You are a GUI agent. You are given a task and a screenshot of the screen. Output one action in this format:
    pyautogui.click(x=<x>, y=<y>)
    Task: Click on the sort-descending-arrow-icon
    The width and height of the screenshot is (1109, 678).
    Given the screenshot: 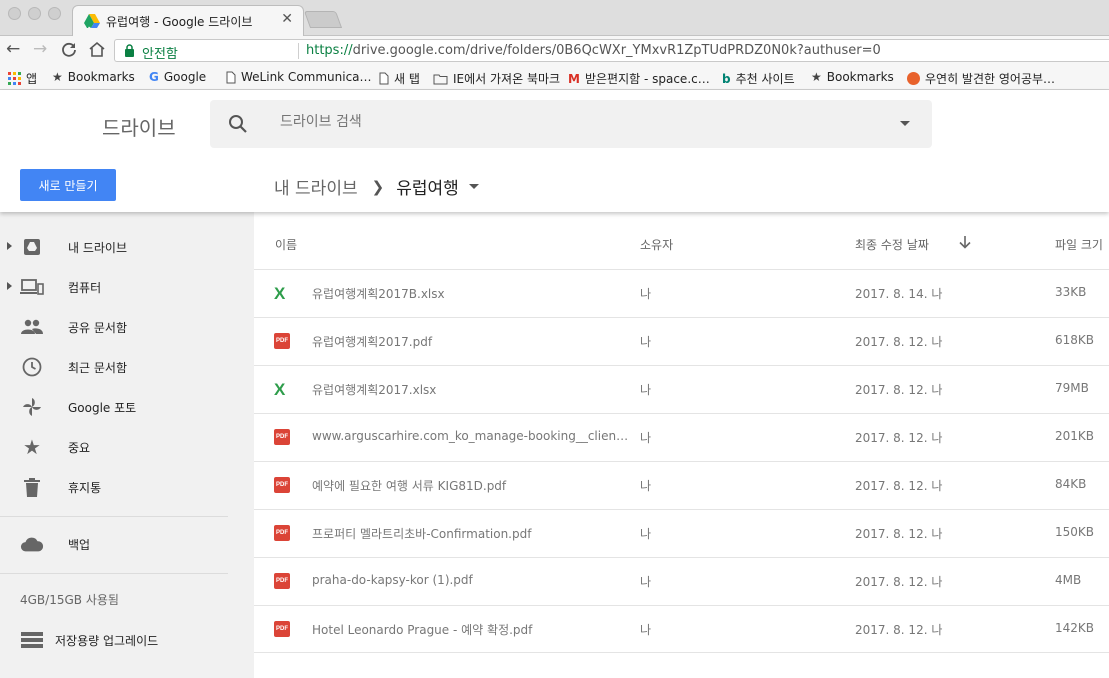 What is the action you would take?
    pyautogui.click(x=965, y=242)
    